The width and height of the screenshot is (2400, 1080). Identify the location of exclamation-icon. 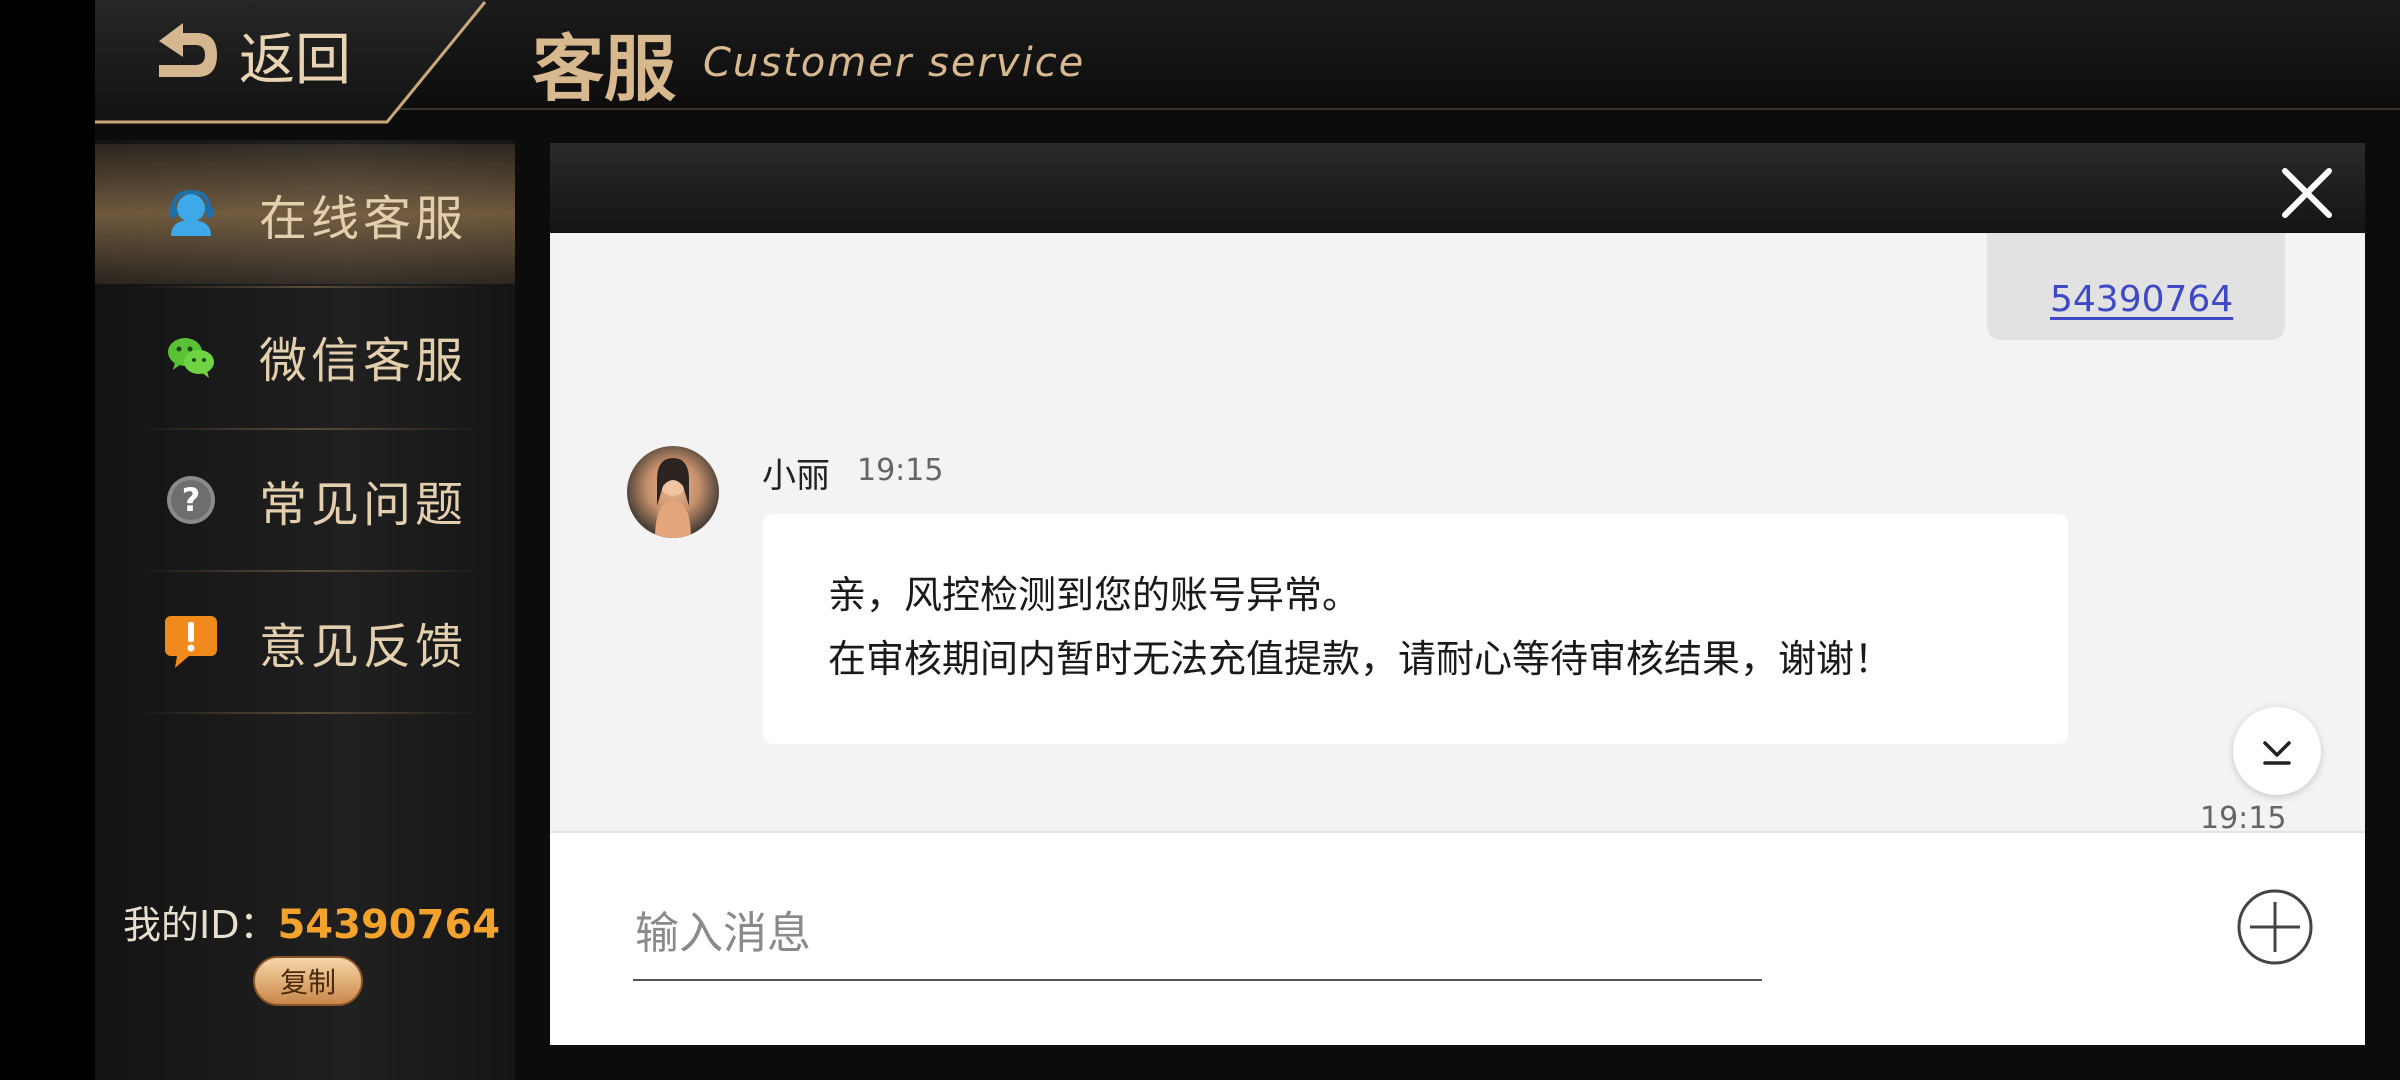
(191, 642).